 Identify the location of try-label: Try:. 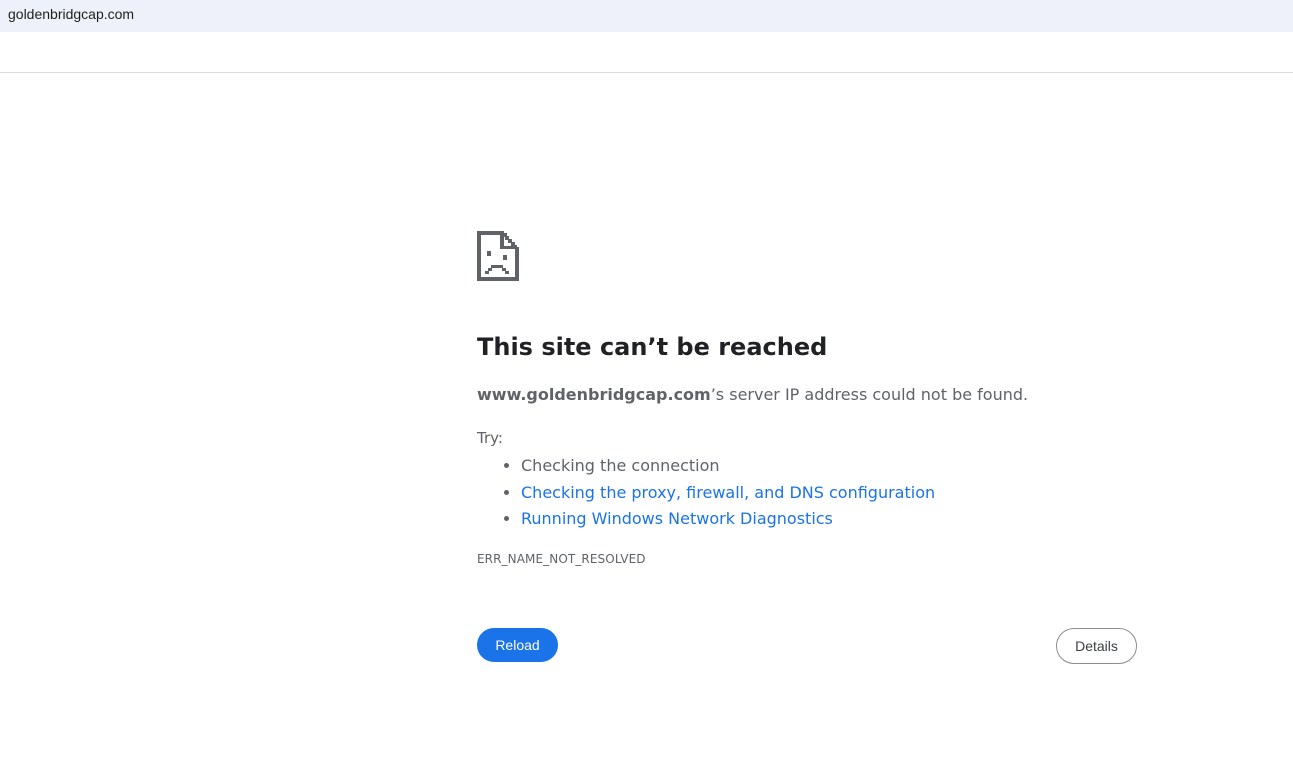
(490, 438).